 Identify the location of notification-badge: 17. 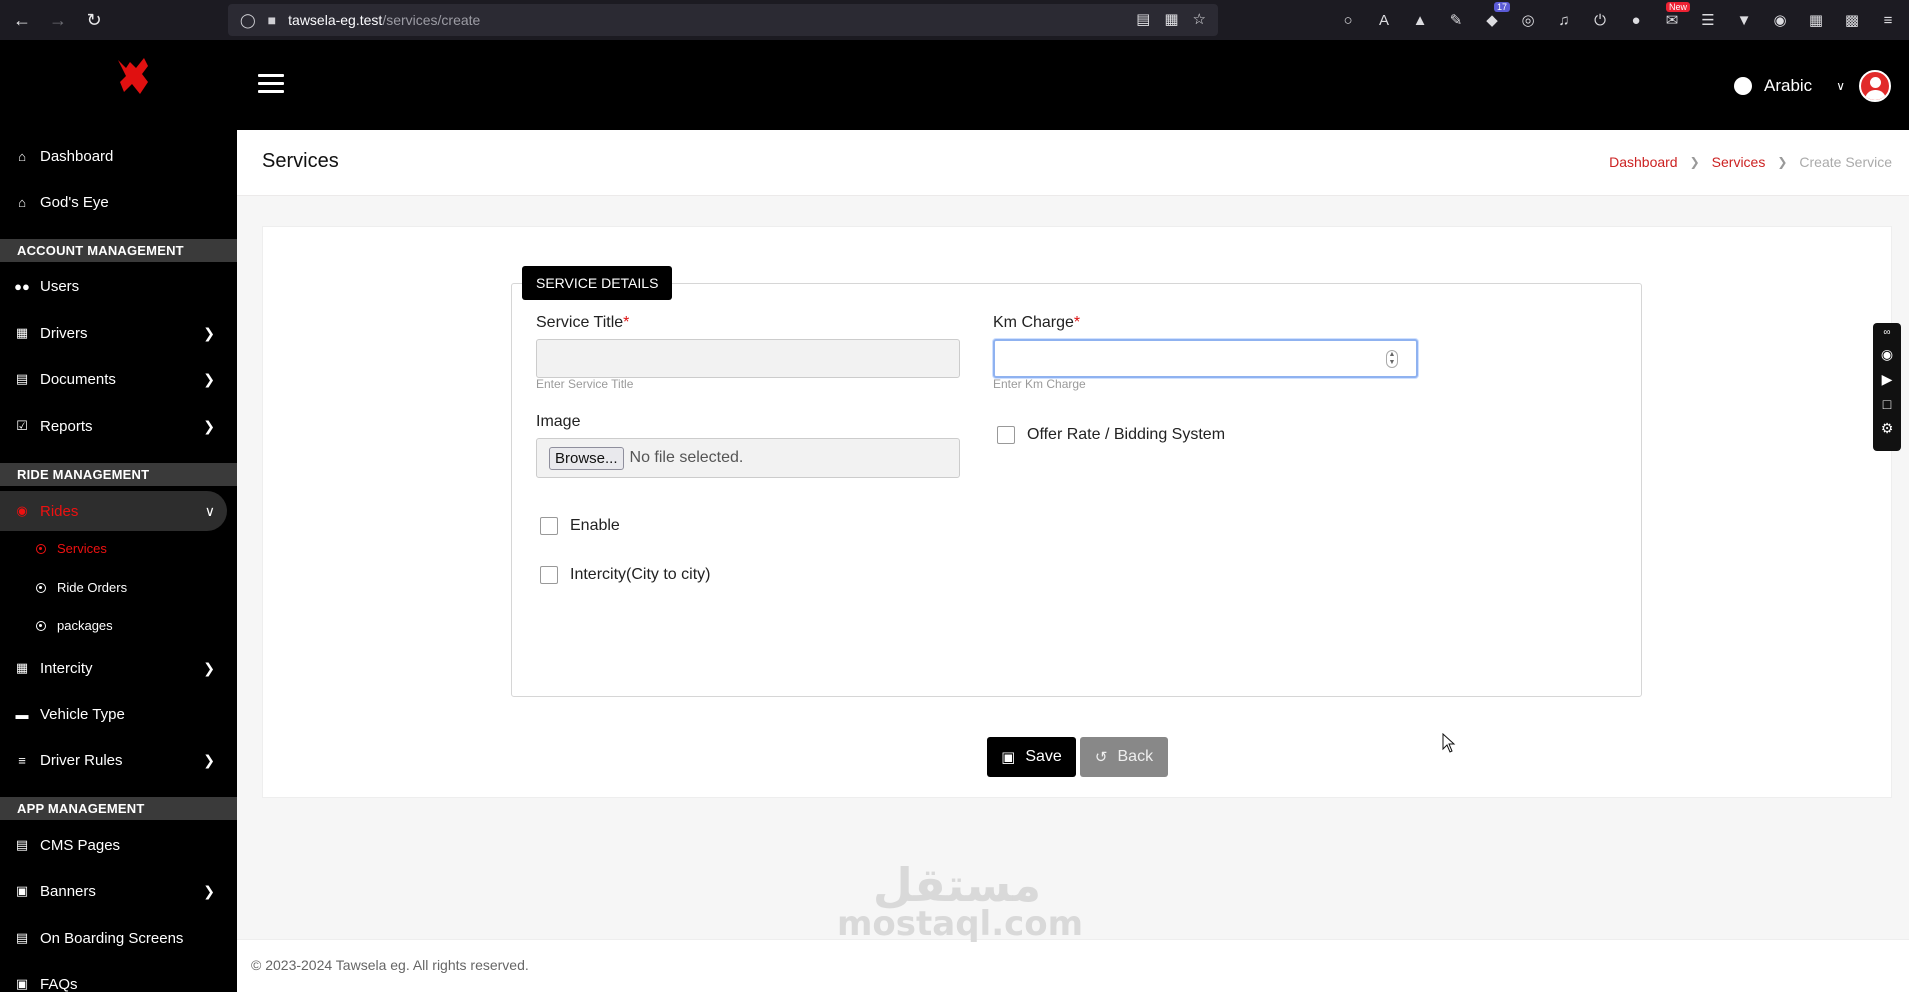
(1501, 7).